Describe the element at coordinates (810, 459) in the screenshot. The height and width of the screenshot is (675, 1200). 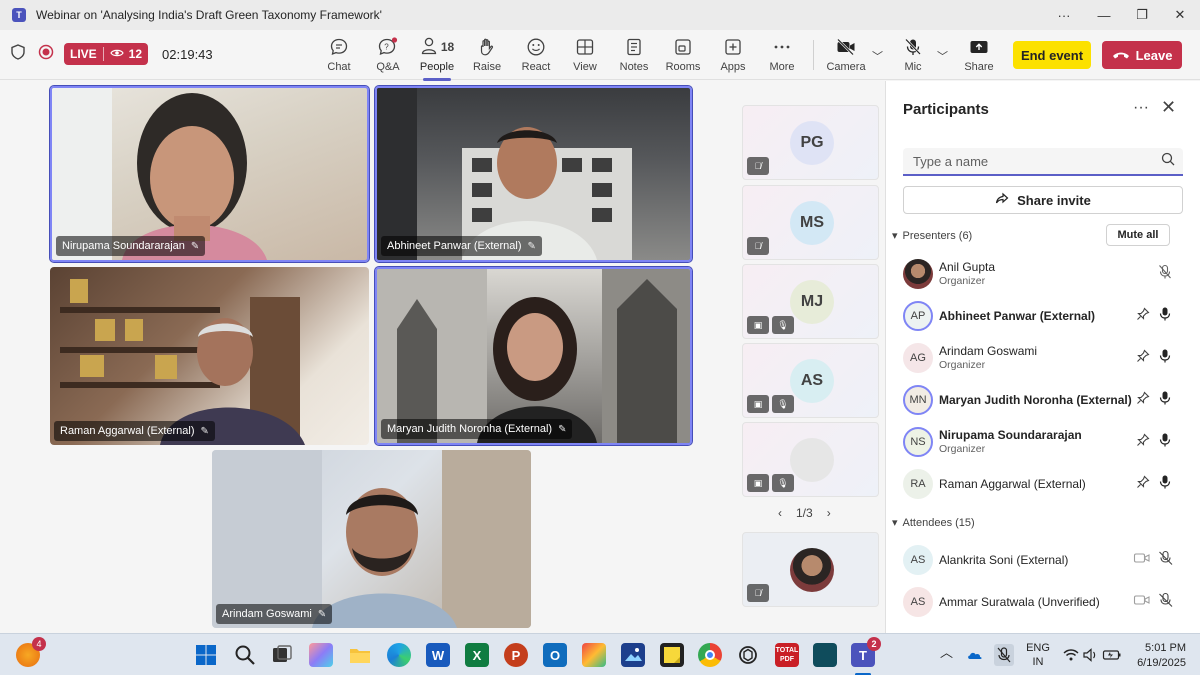
I see `side-participant-tile: ▣ 🎙` at that location.